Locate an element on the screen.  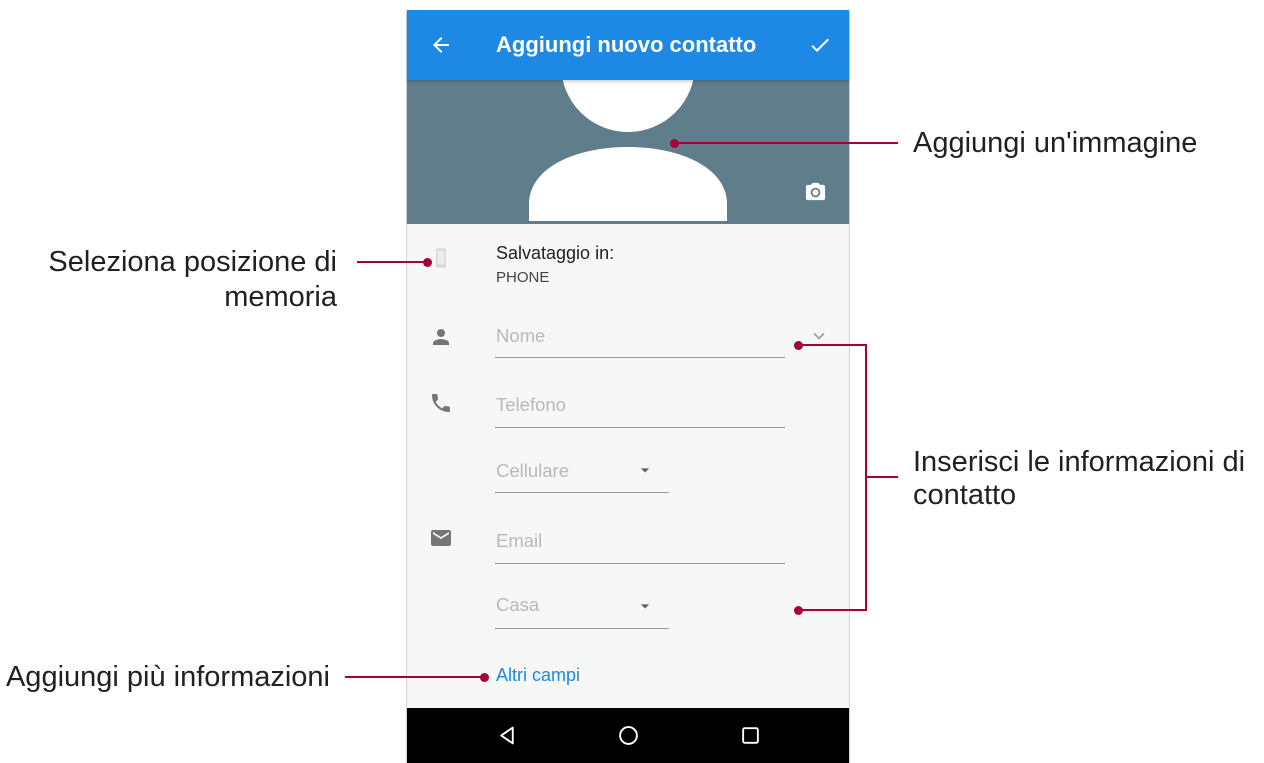
page-title: Aggiungi nuovo contatto is located at coordinates (626, 44).